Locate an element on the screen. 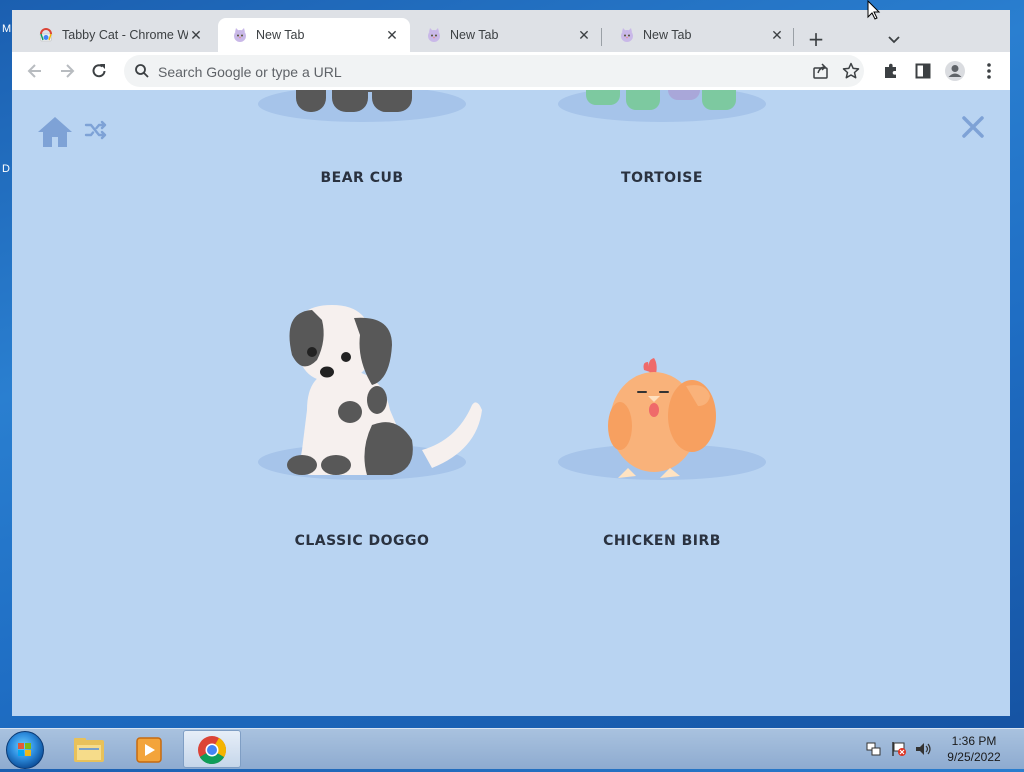 Image resolution: width=1024 pixels, height=772 pixels. tab-search-button is located at coordinates (894, 40).